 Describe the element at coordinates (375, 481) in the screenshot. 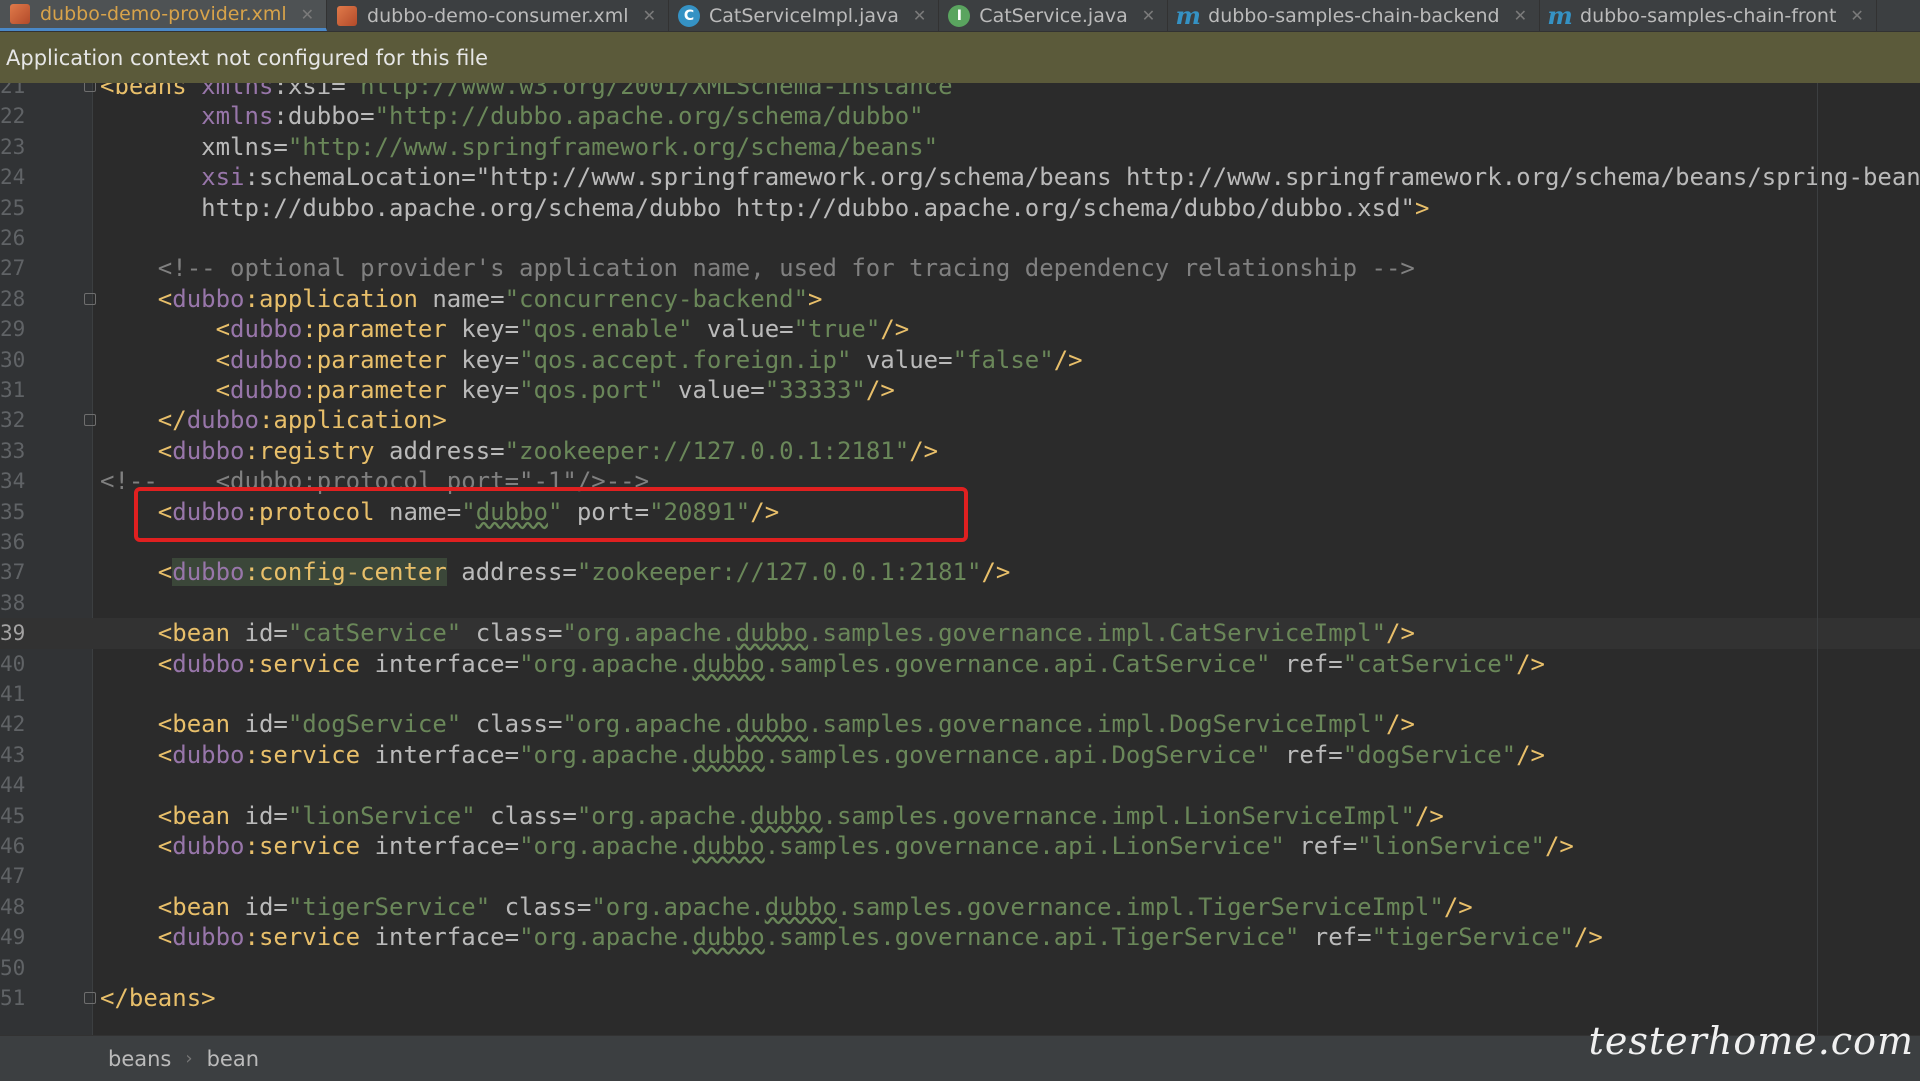

I see `code-text: <!-- <dubbo:protocol port="-1"/>-->` at that location.